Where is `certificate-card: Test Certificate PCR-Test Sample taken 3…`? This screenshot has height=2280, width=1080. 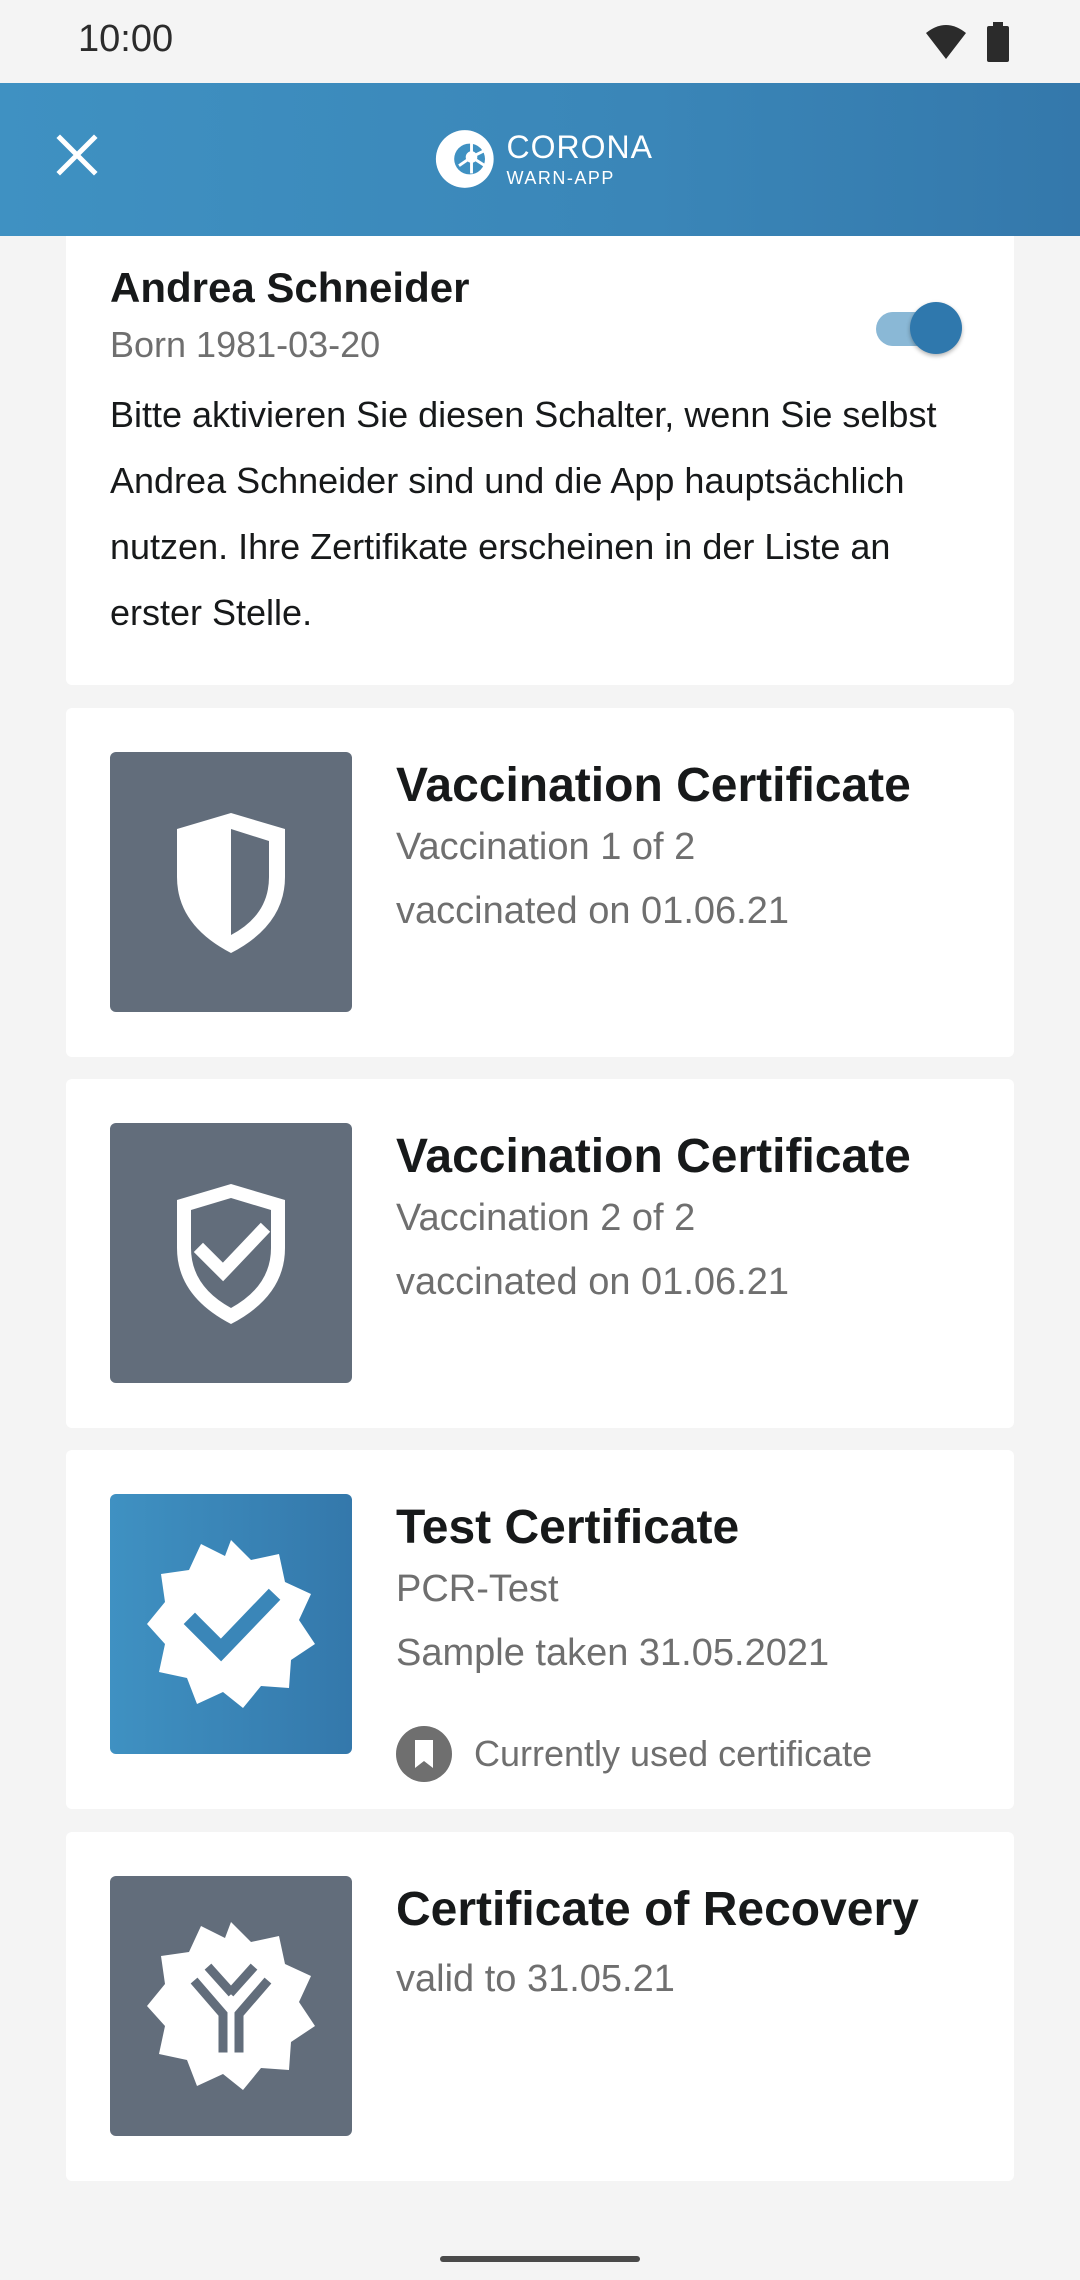
certificate-card: Test Certificate PCR-Test Sample taken 3… is located at coordinates (540, 1629).